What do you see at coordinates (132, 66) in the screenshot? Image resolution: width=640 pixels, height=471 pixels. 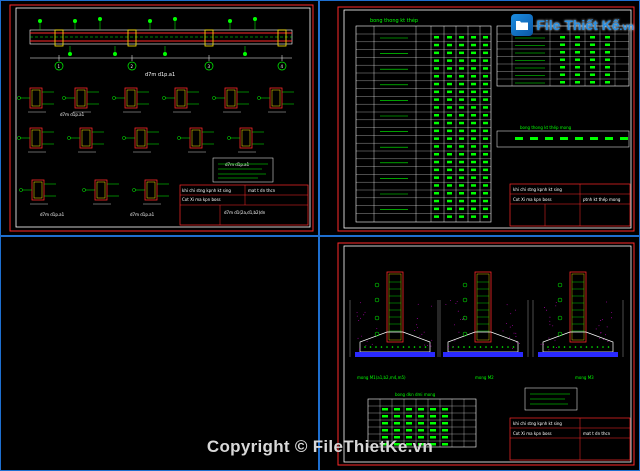 I see `grid-axis-label: 2` at bounding box center [132, 66].